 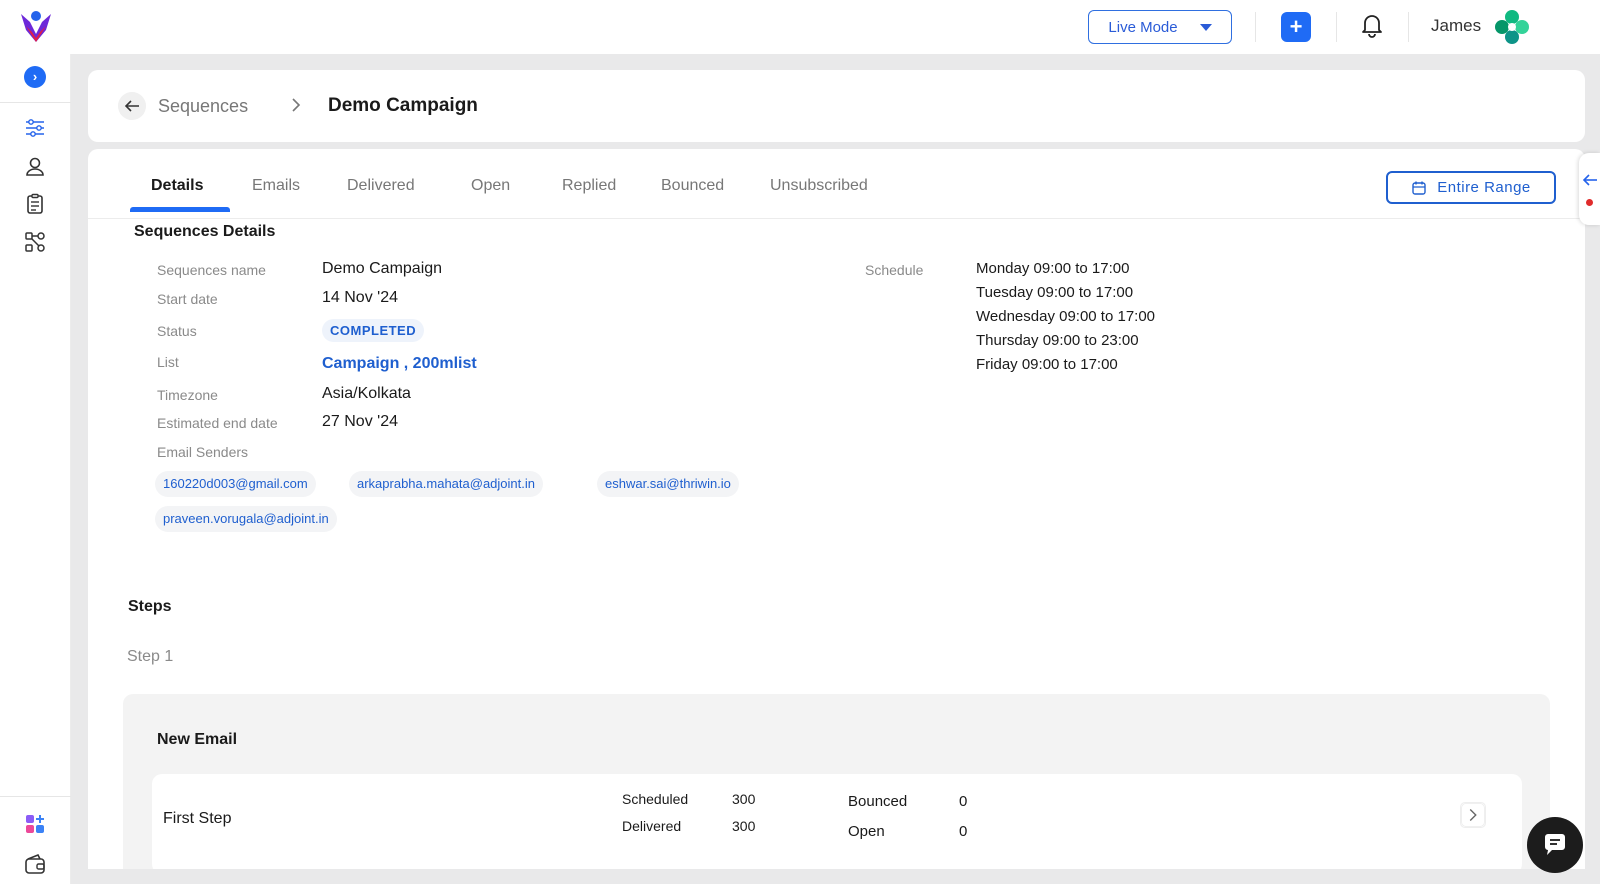 I want to click on avatar, so click(x=1512, y=27).